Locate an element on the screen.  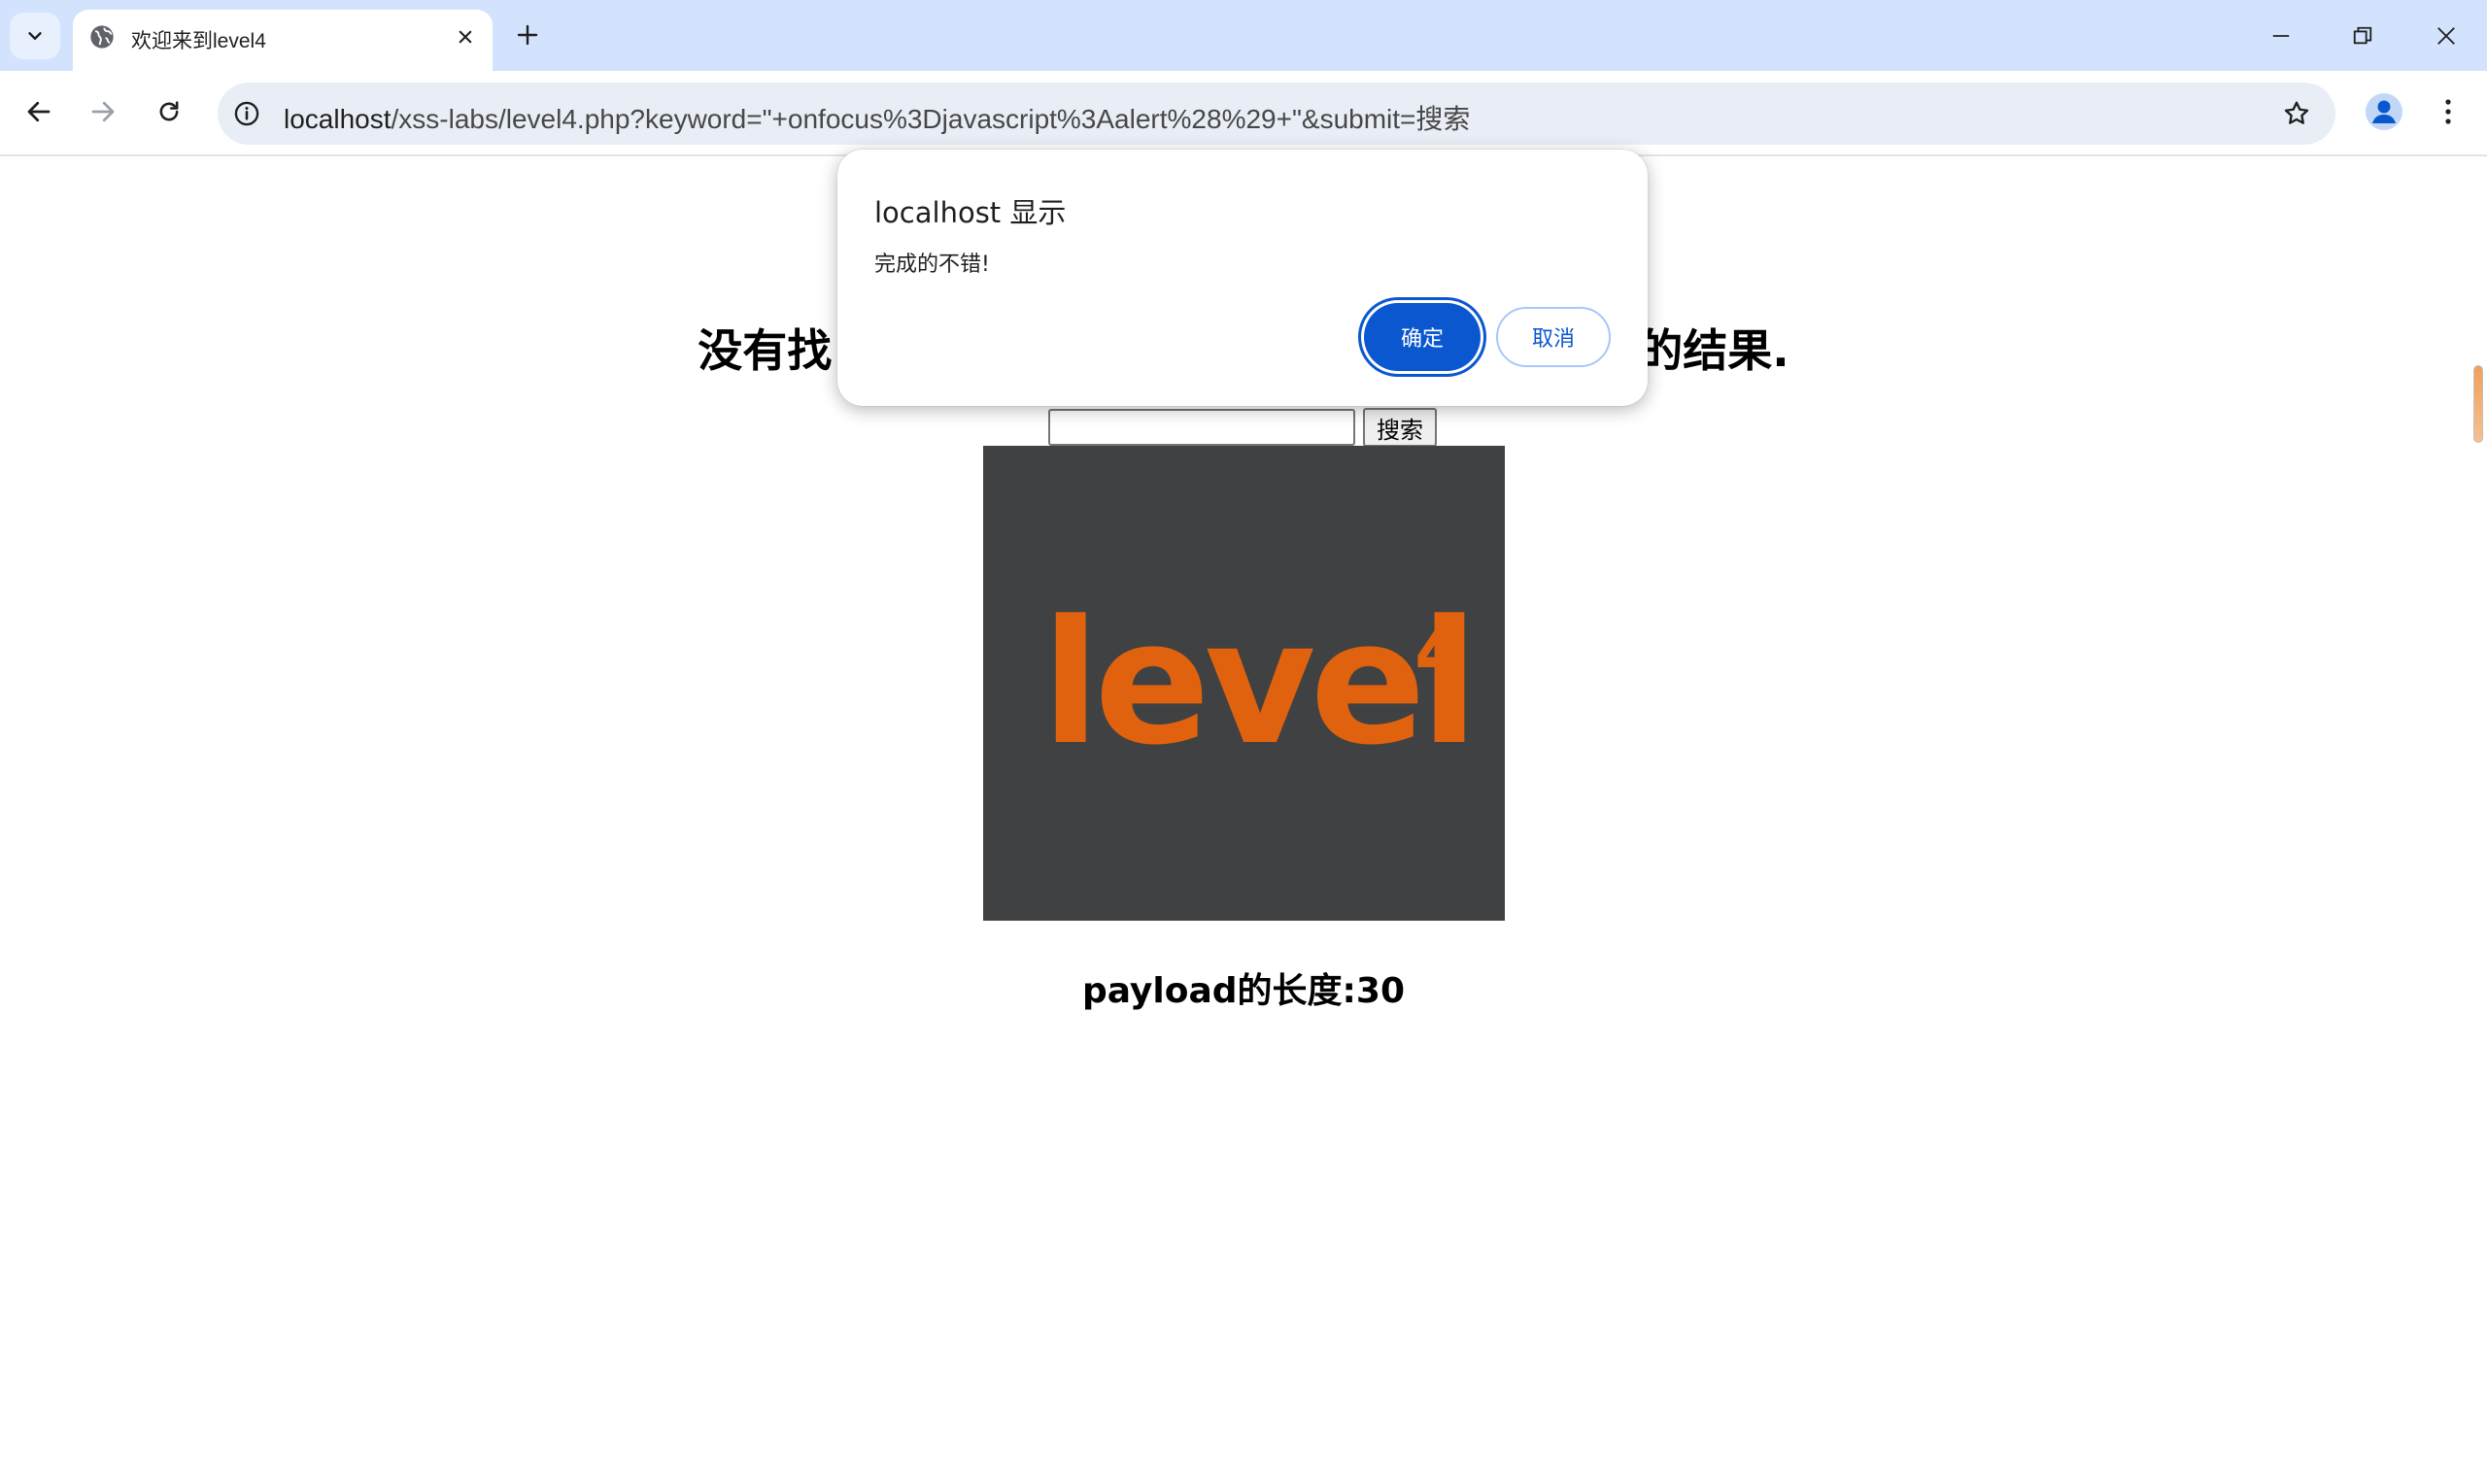
tab-strip: 欢迎来到level4 is located at coordinates (1243, 35).